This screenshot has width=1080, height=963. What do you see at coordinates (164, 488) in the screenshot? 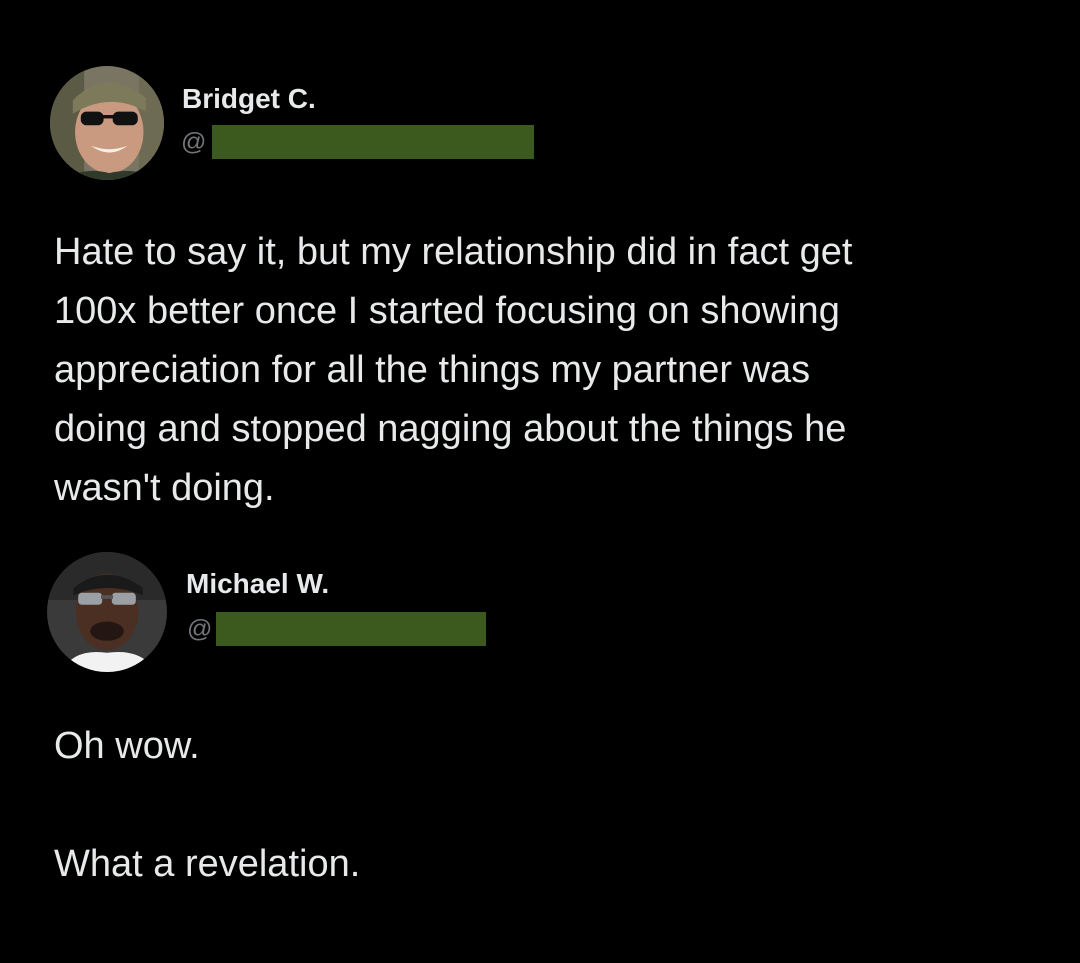
I see `post-text-line: wasn't doing.` at bounding box center [164, 488].